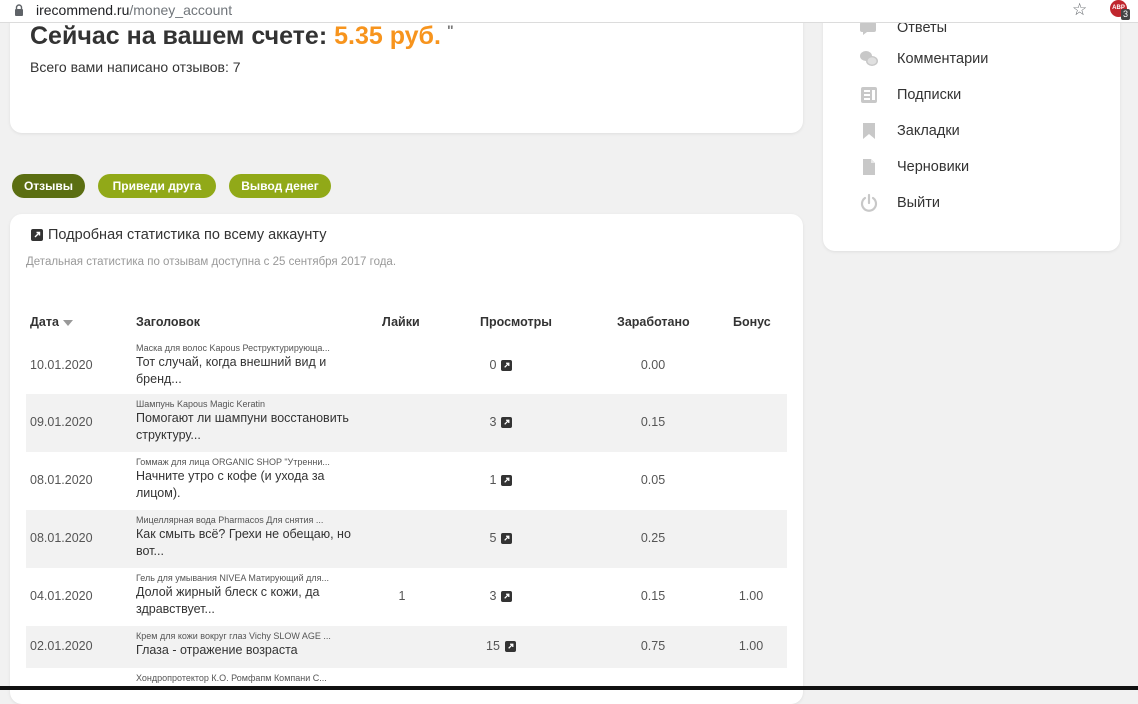  What do you see at coordinates (242, 418) in the screenshot?
I see `review-heading-line1: Помогают ли шампуни восстановить` at bounding box center [242, 418].